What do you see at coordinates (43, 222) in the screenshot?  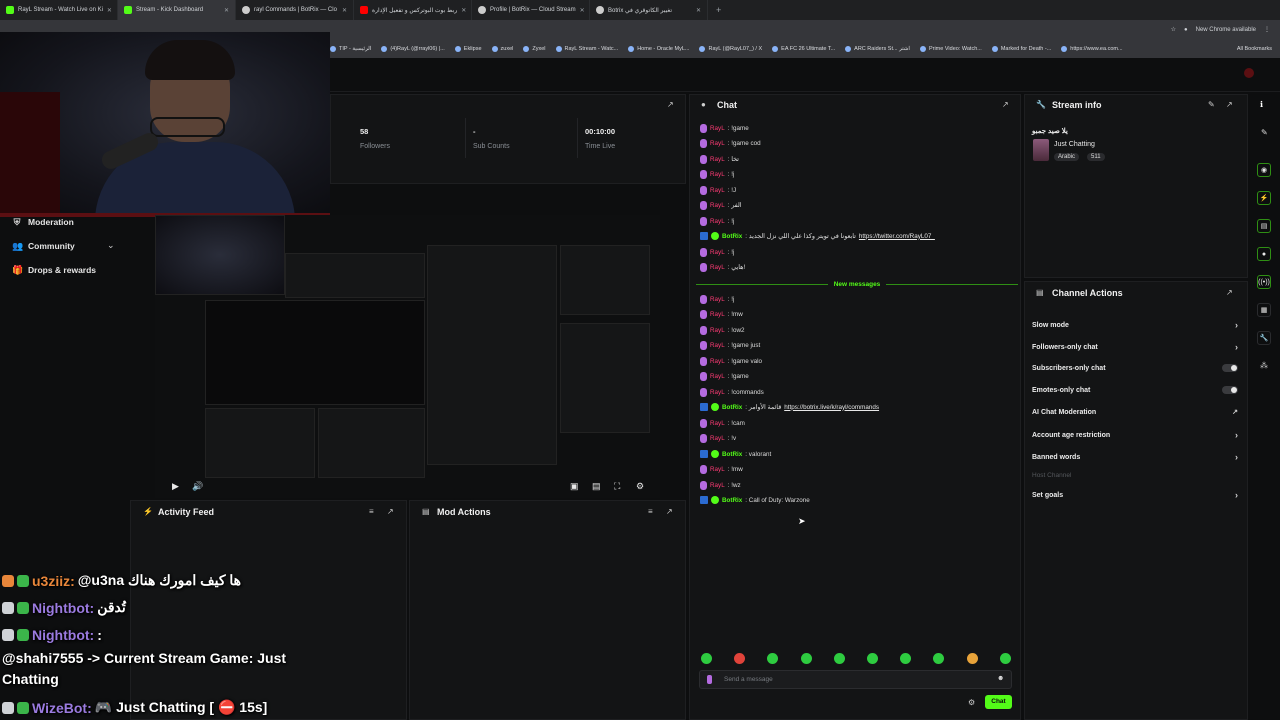 I see `nav-moderation: ⛨ Moderation` at bounding box center [43, 222].